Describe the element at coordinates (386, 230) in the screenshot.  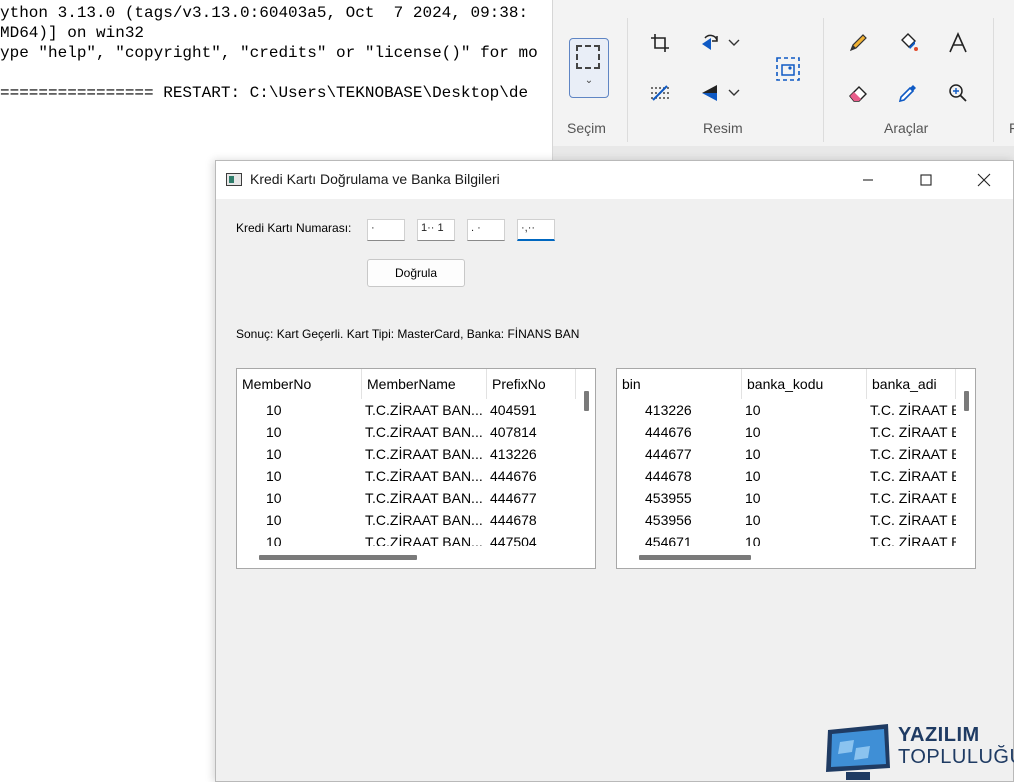
I see `card-number-part-1-input: ·` at that location.